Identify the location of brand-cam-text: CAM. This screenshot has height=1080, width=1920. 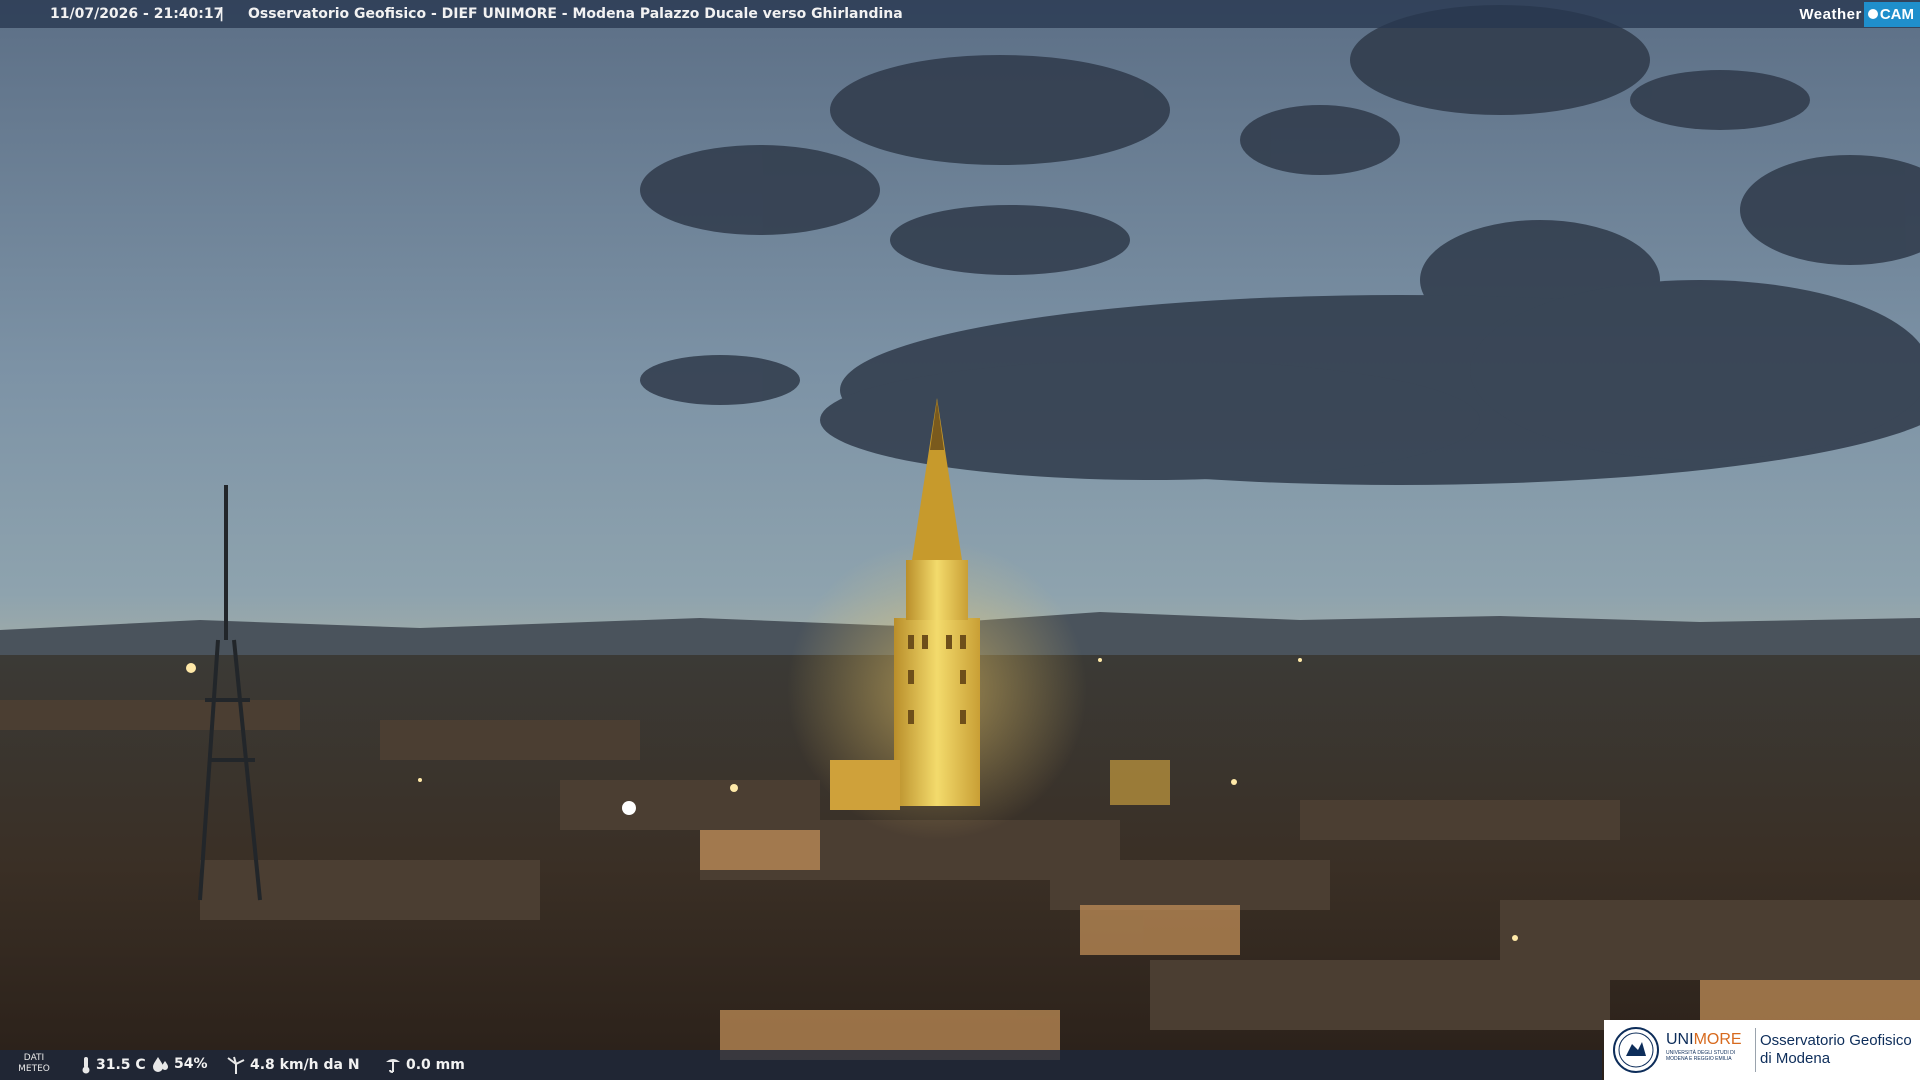
(1896, 14).